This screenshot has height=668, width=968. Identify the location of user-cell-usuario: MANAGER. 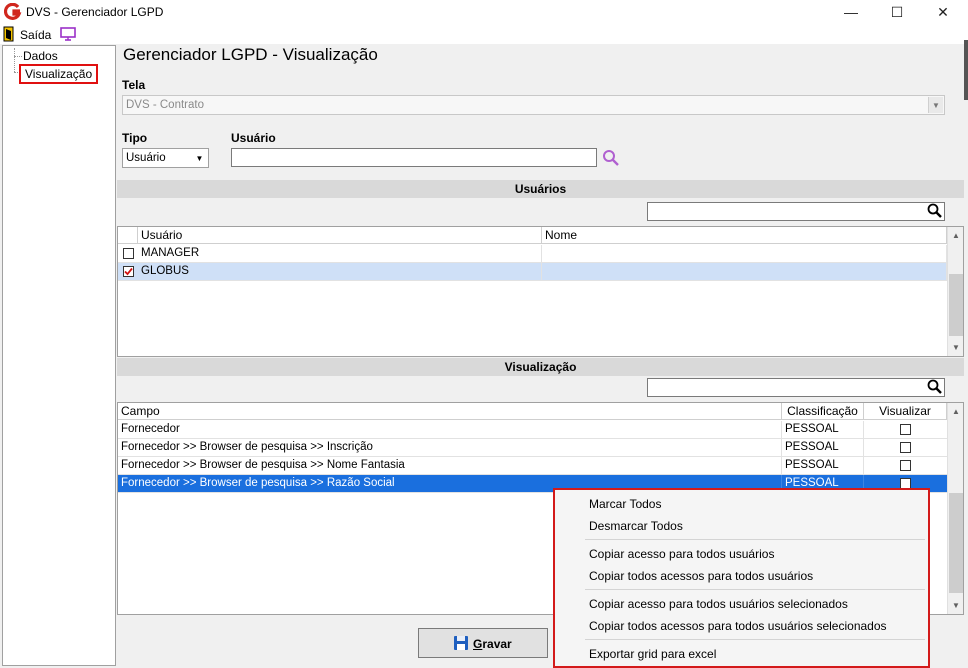
(340, 253).